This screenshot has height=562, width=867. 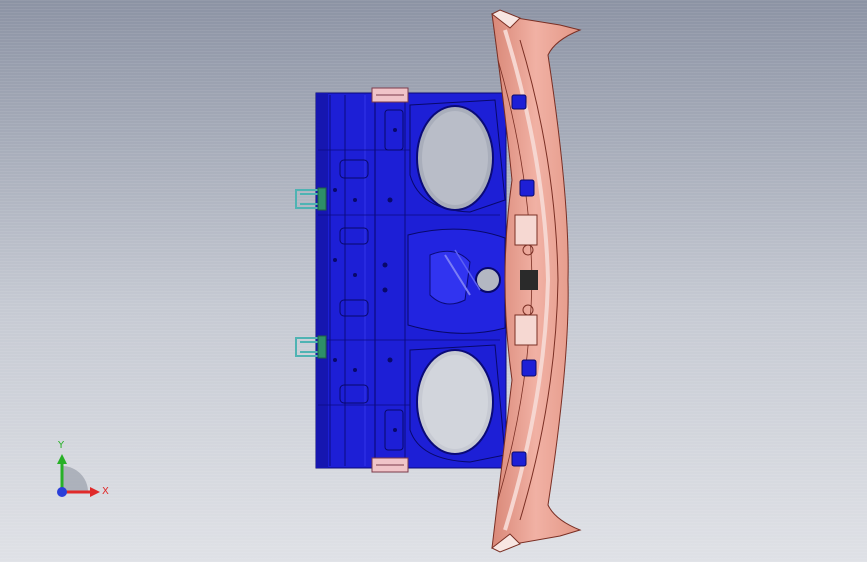 What do you see at coordinates (311, 347) in the screenshot?
I see `clip-lower` at bounding box center [311, 347].